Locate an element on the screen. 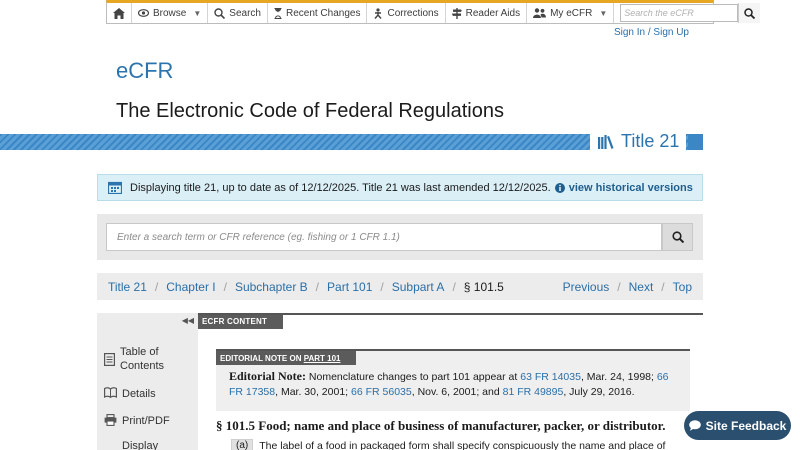  fr-citation-link: 66 FR 56035 is located at coordinates (381, 392).